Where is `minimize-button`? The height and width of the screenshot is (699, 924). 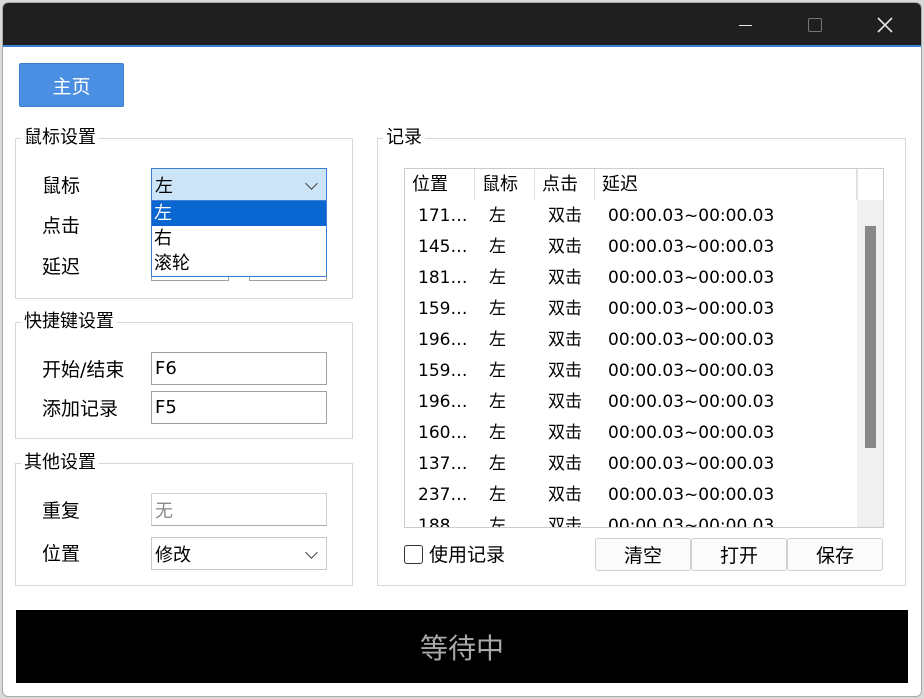
minimize-button is located at coordinates (745, 25).